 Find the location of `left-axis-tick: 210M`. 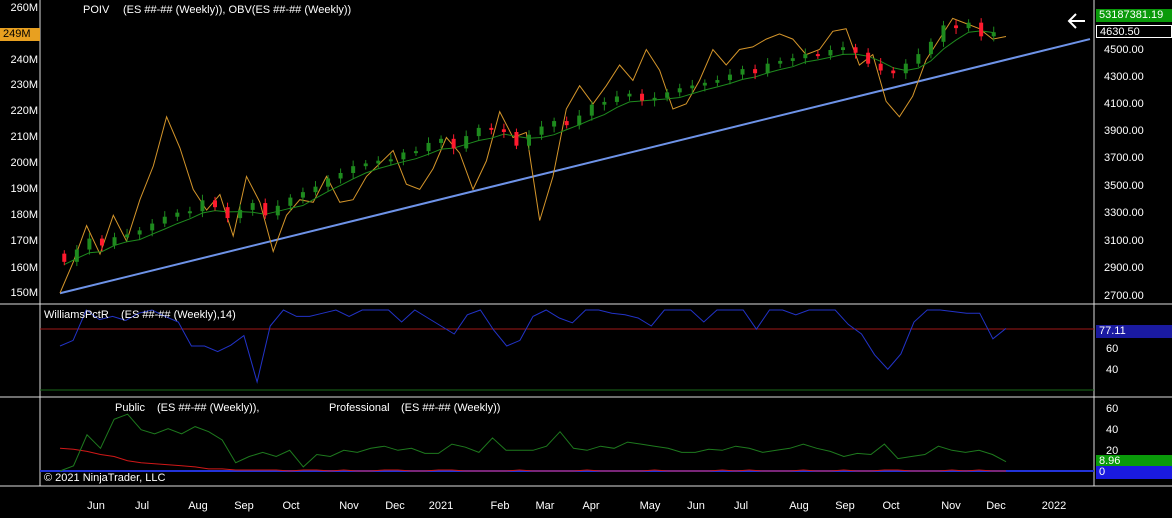

left-axis-tick: 210M is located at coordinates (24, 137).